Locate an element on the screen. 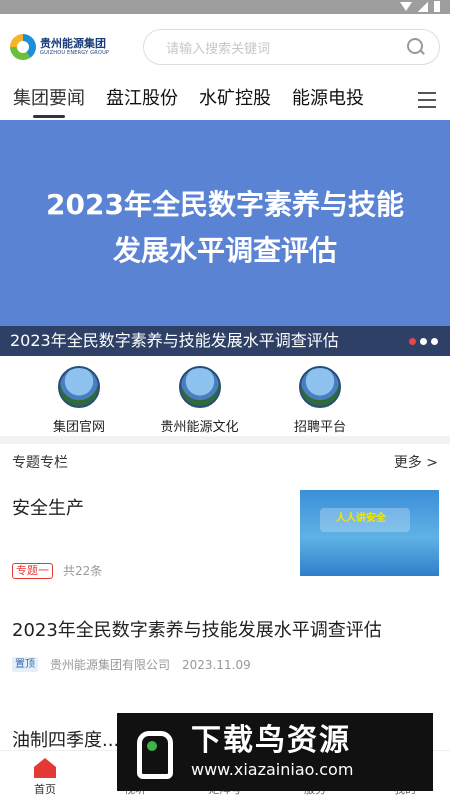  bird-logo-icon is located at coordinates (154, 752).